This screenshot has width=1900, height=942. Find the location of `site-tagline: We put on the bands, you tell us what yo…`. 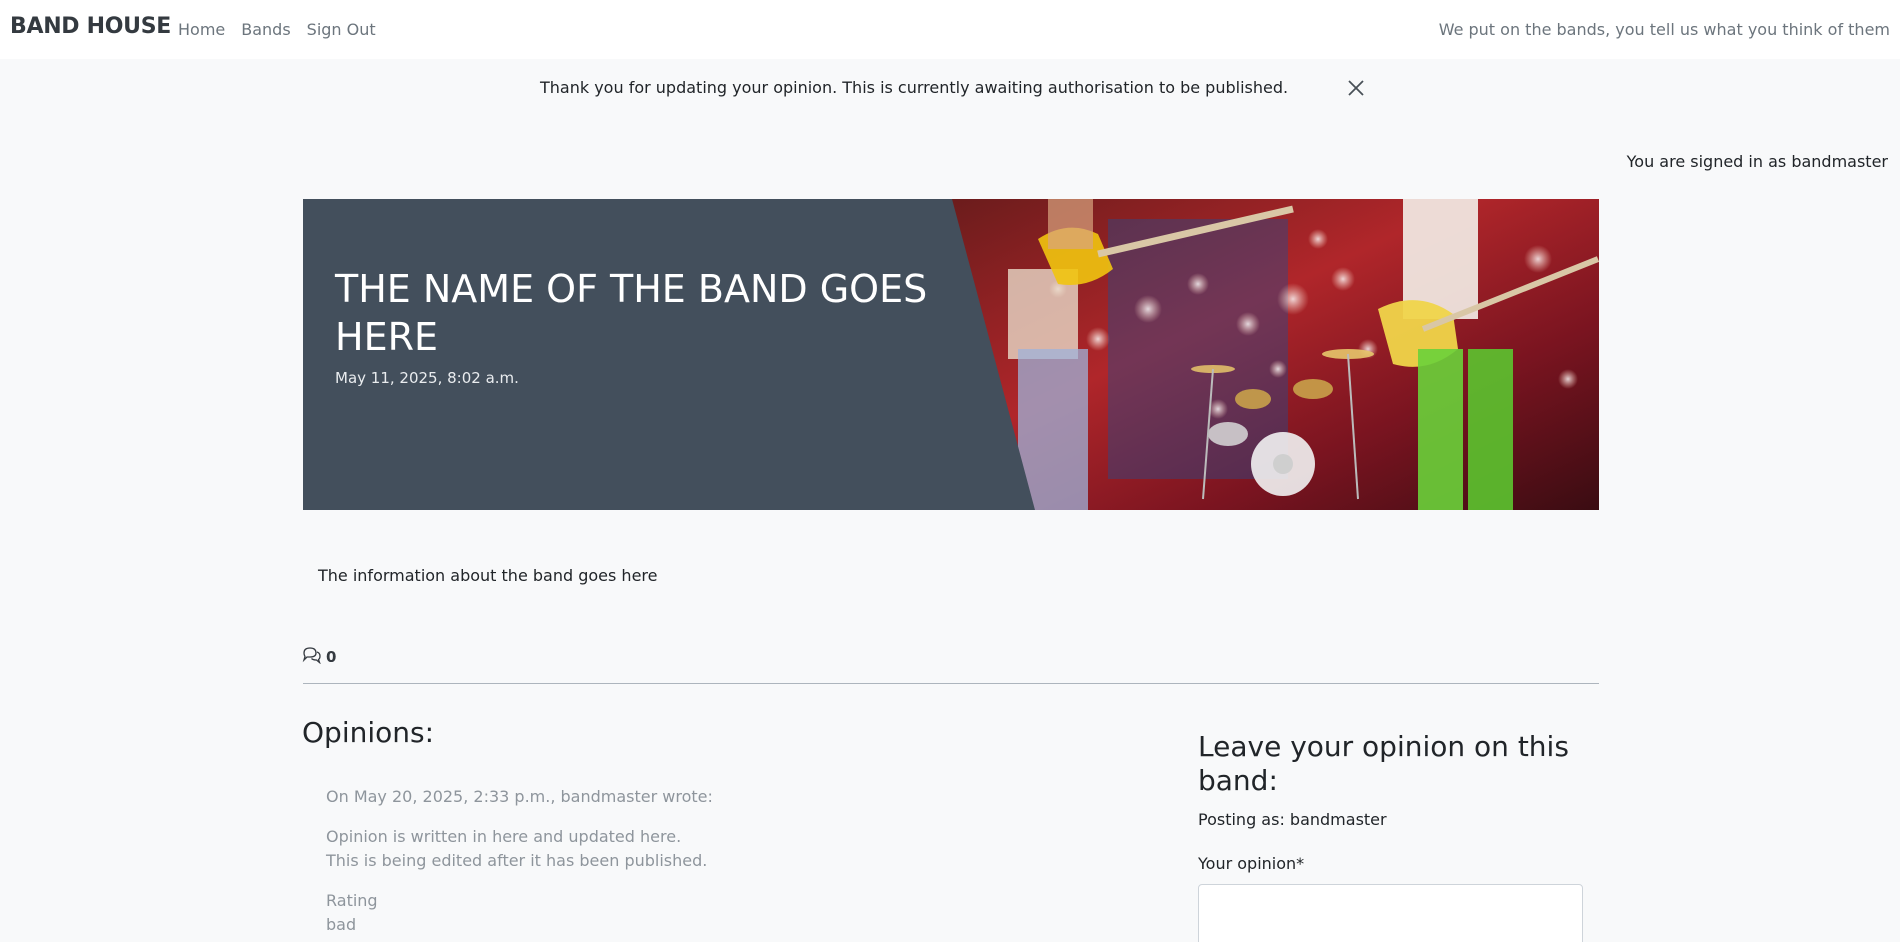

site-tagline: We put on the bands, you tell us what yo… is located at coordinates (1664, 29).